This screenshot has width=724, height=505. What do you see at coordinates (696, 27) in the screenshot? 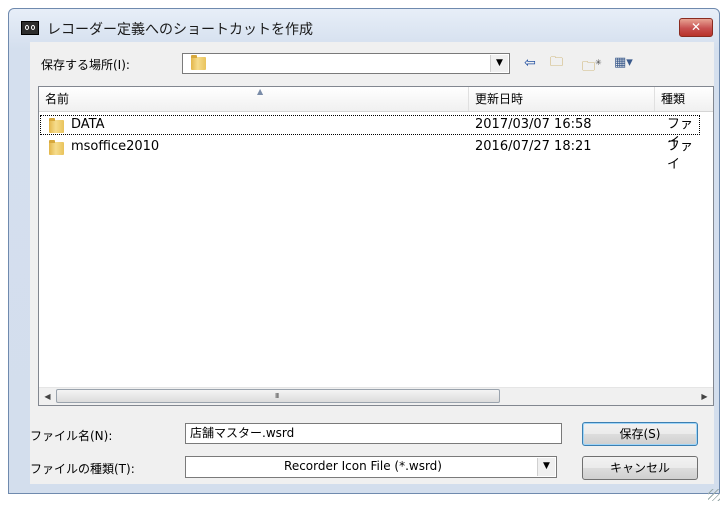
I see `close-button: ✕` at bounding box center [696, 27].